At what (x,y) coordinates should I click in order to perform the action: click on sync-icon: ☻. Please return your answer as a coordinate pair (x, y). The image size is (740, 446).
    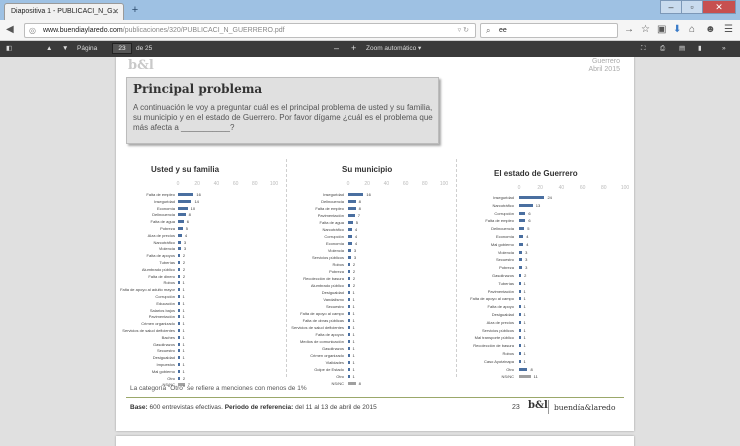
    Looking at the image, I should click on (710, 30).